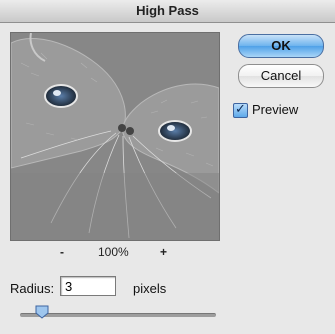 The image size is (335, 334). I want to click on radius-slider-track, so click(118, 315).